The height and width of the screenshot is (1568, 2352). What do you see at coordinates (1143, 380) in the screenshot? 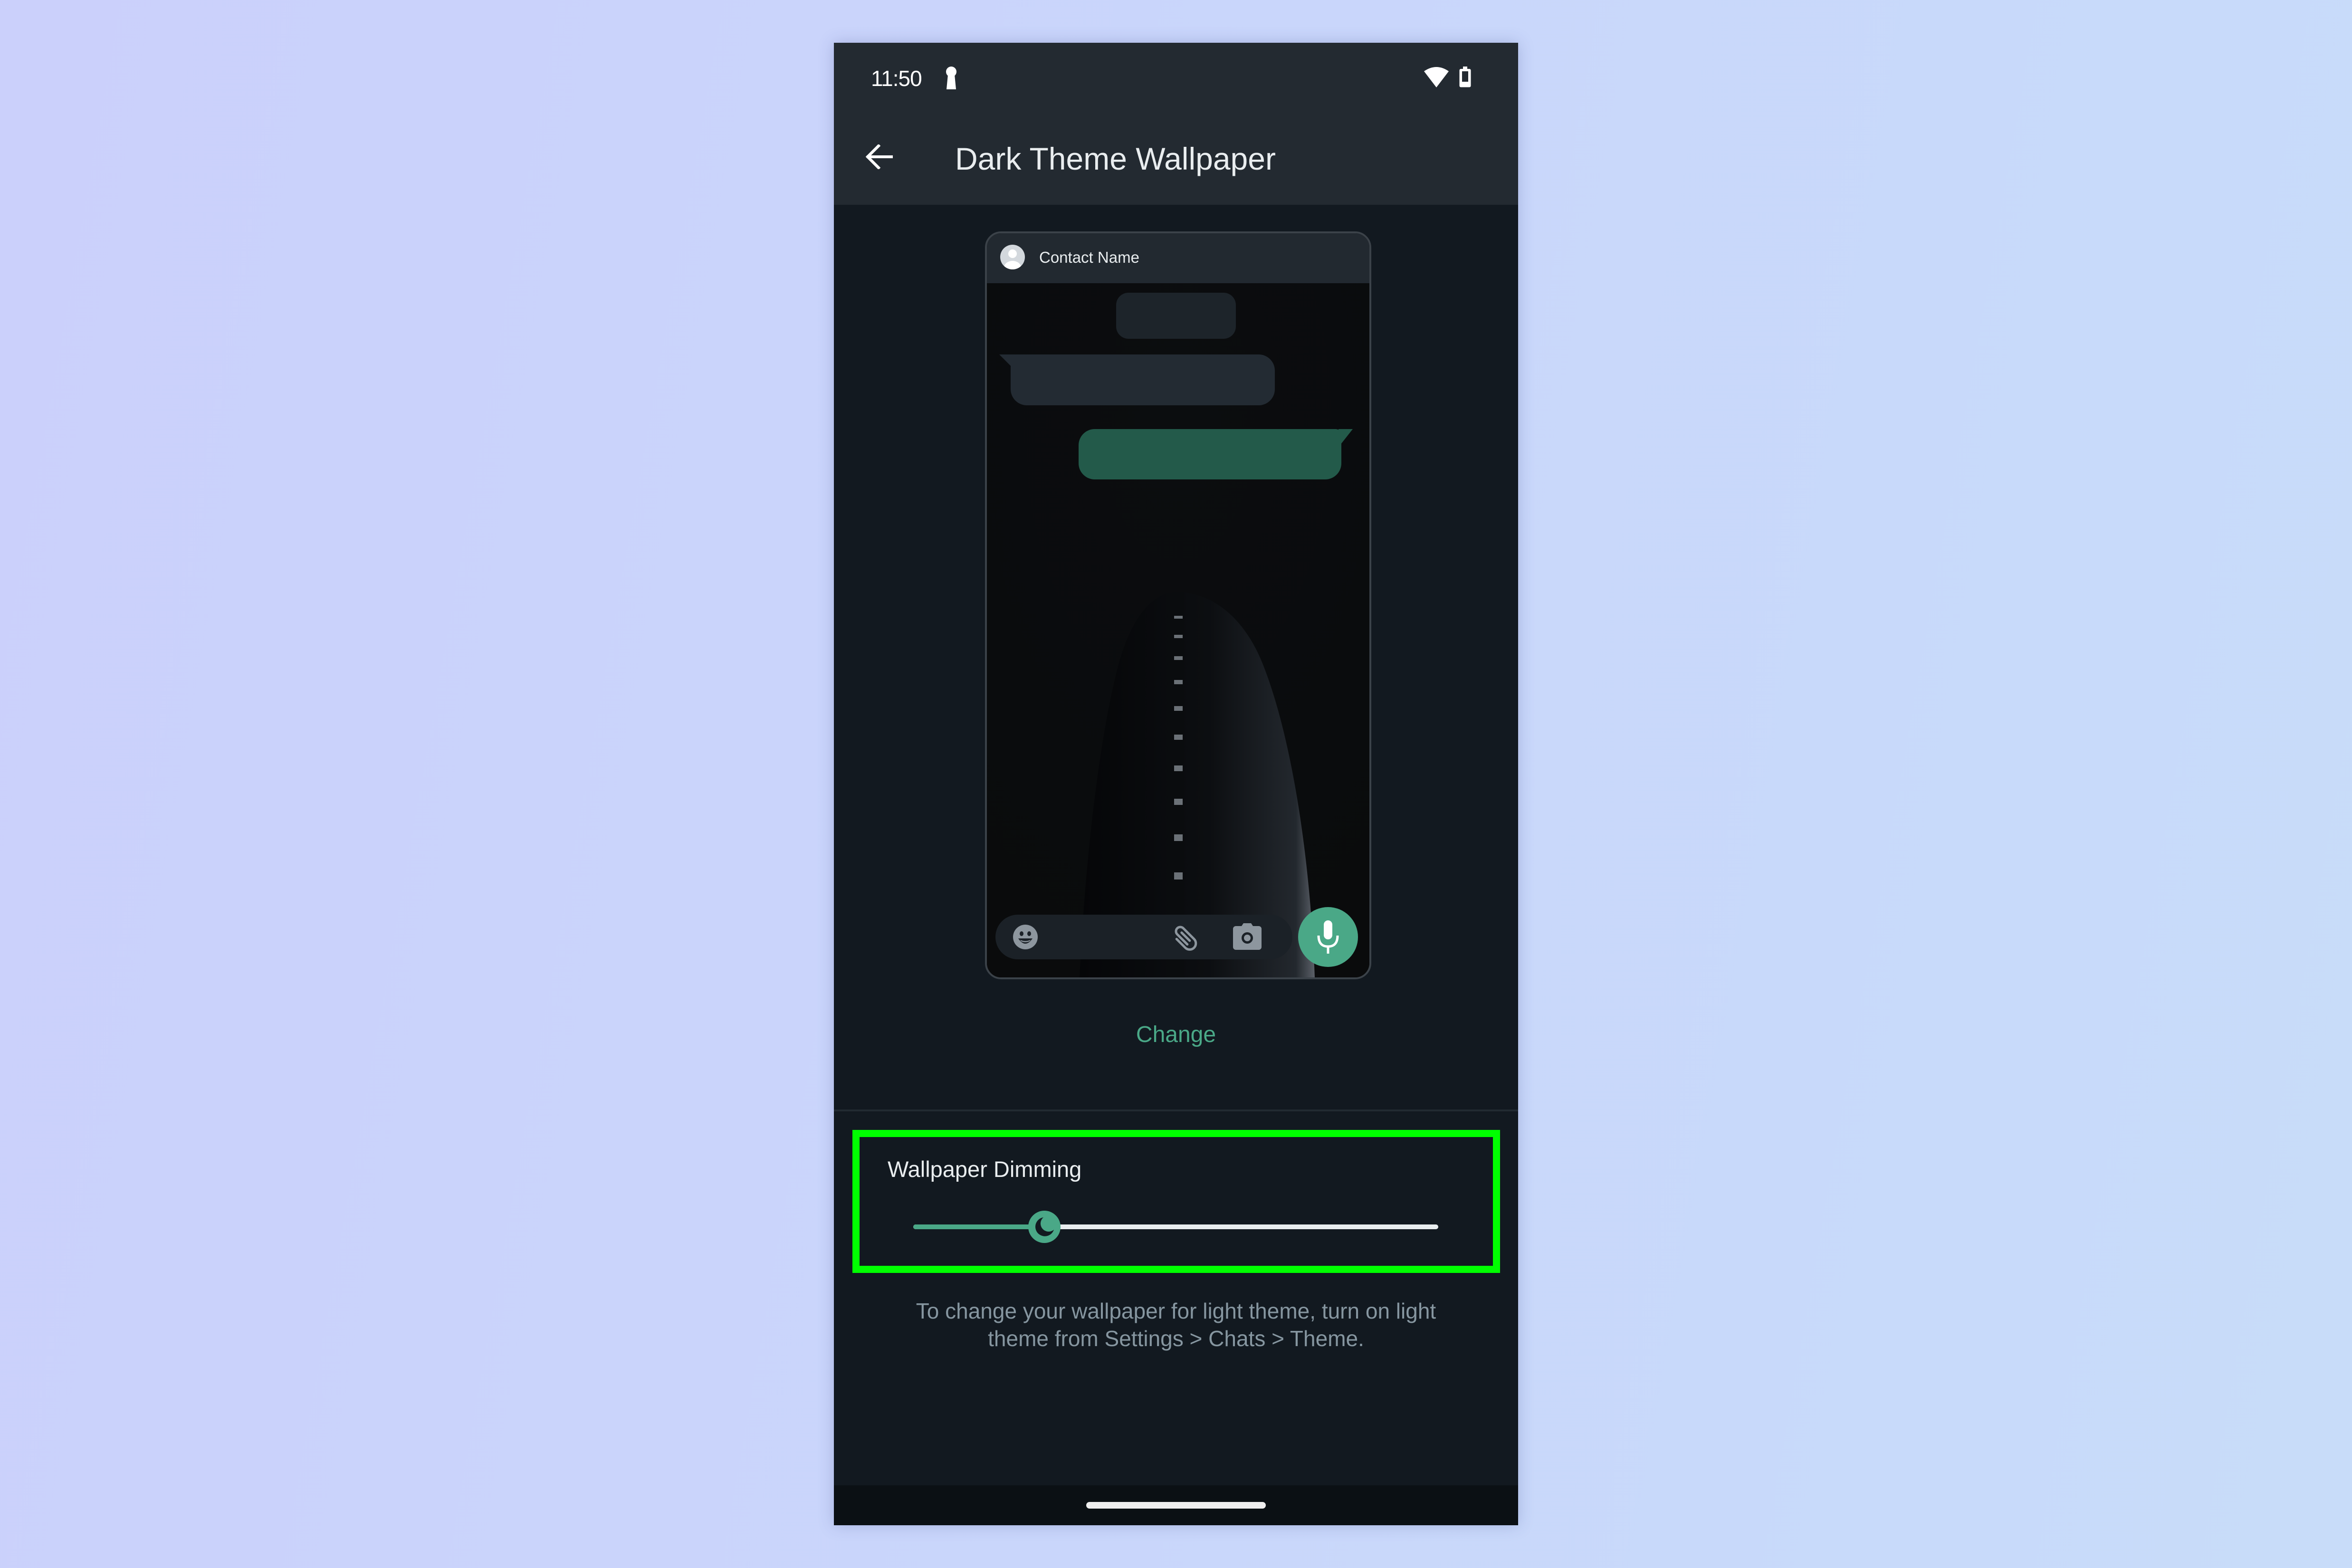
I see `incoming-message-bubble` at bounding box center [1143, 380].